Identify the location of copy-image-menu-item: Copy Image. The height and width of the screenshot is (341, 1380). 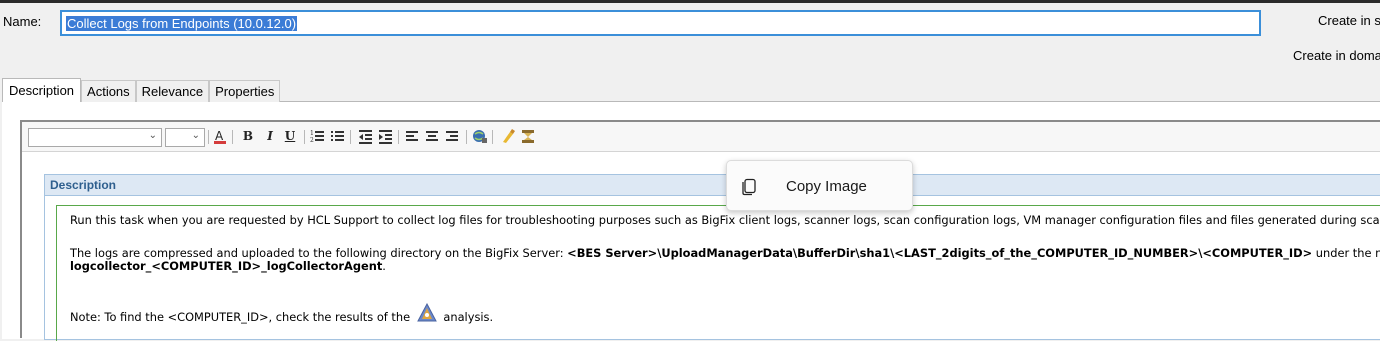
(826, 186).